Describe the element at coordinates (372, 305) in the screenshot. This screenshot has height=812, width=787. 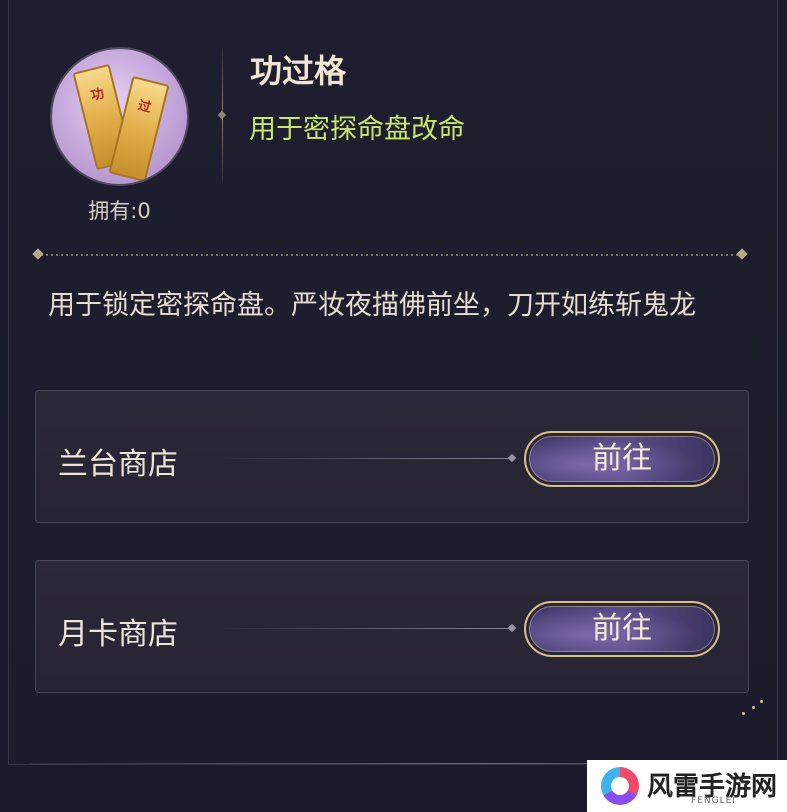
I see `item-description: 用于锁定密探命盘。严妆夜描佛前坐，刀开如练斩鬼龙` at that location.